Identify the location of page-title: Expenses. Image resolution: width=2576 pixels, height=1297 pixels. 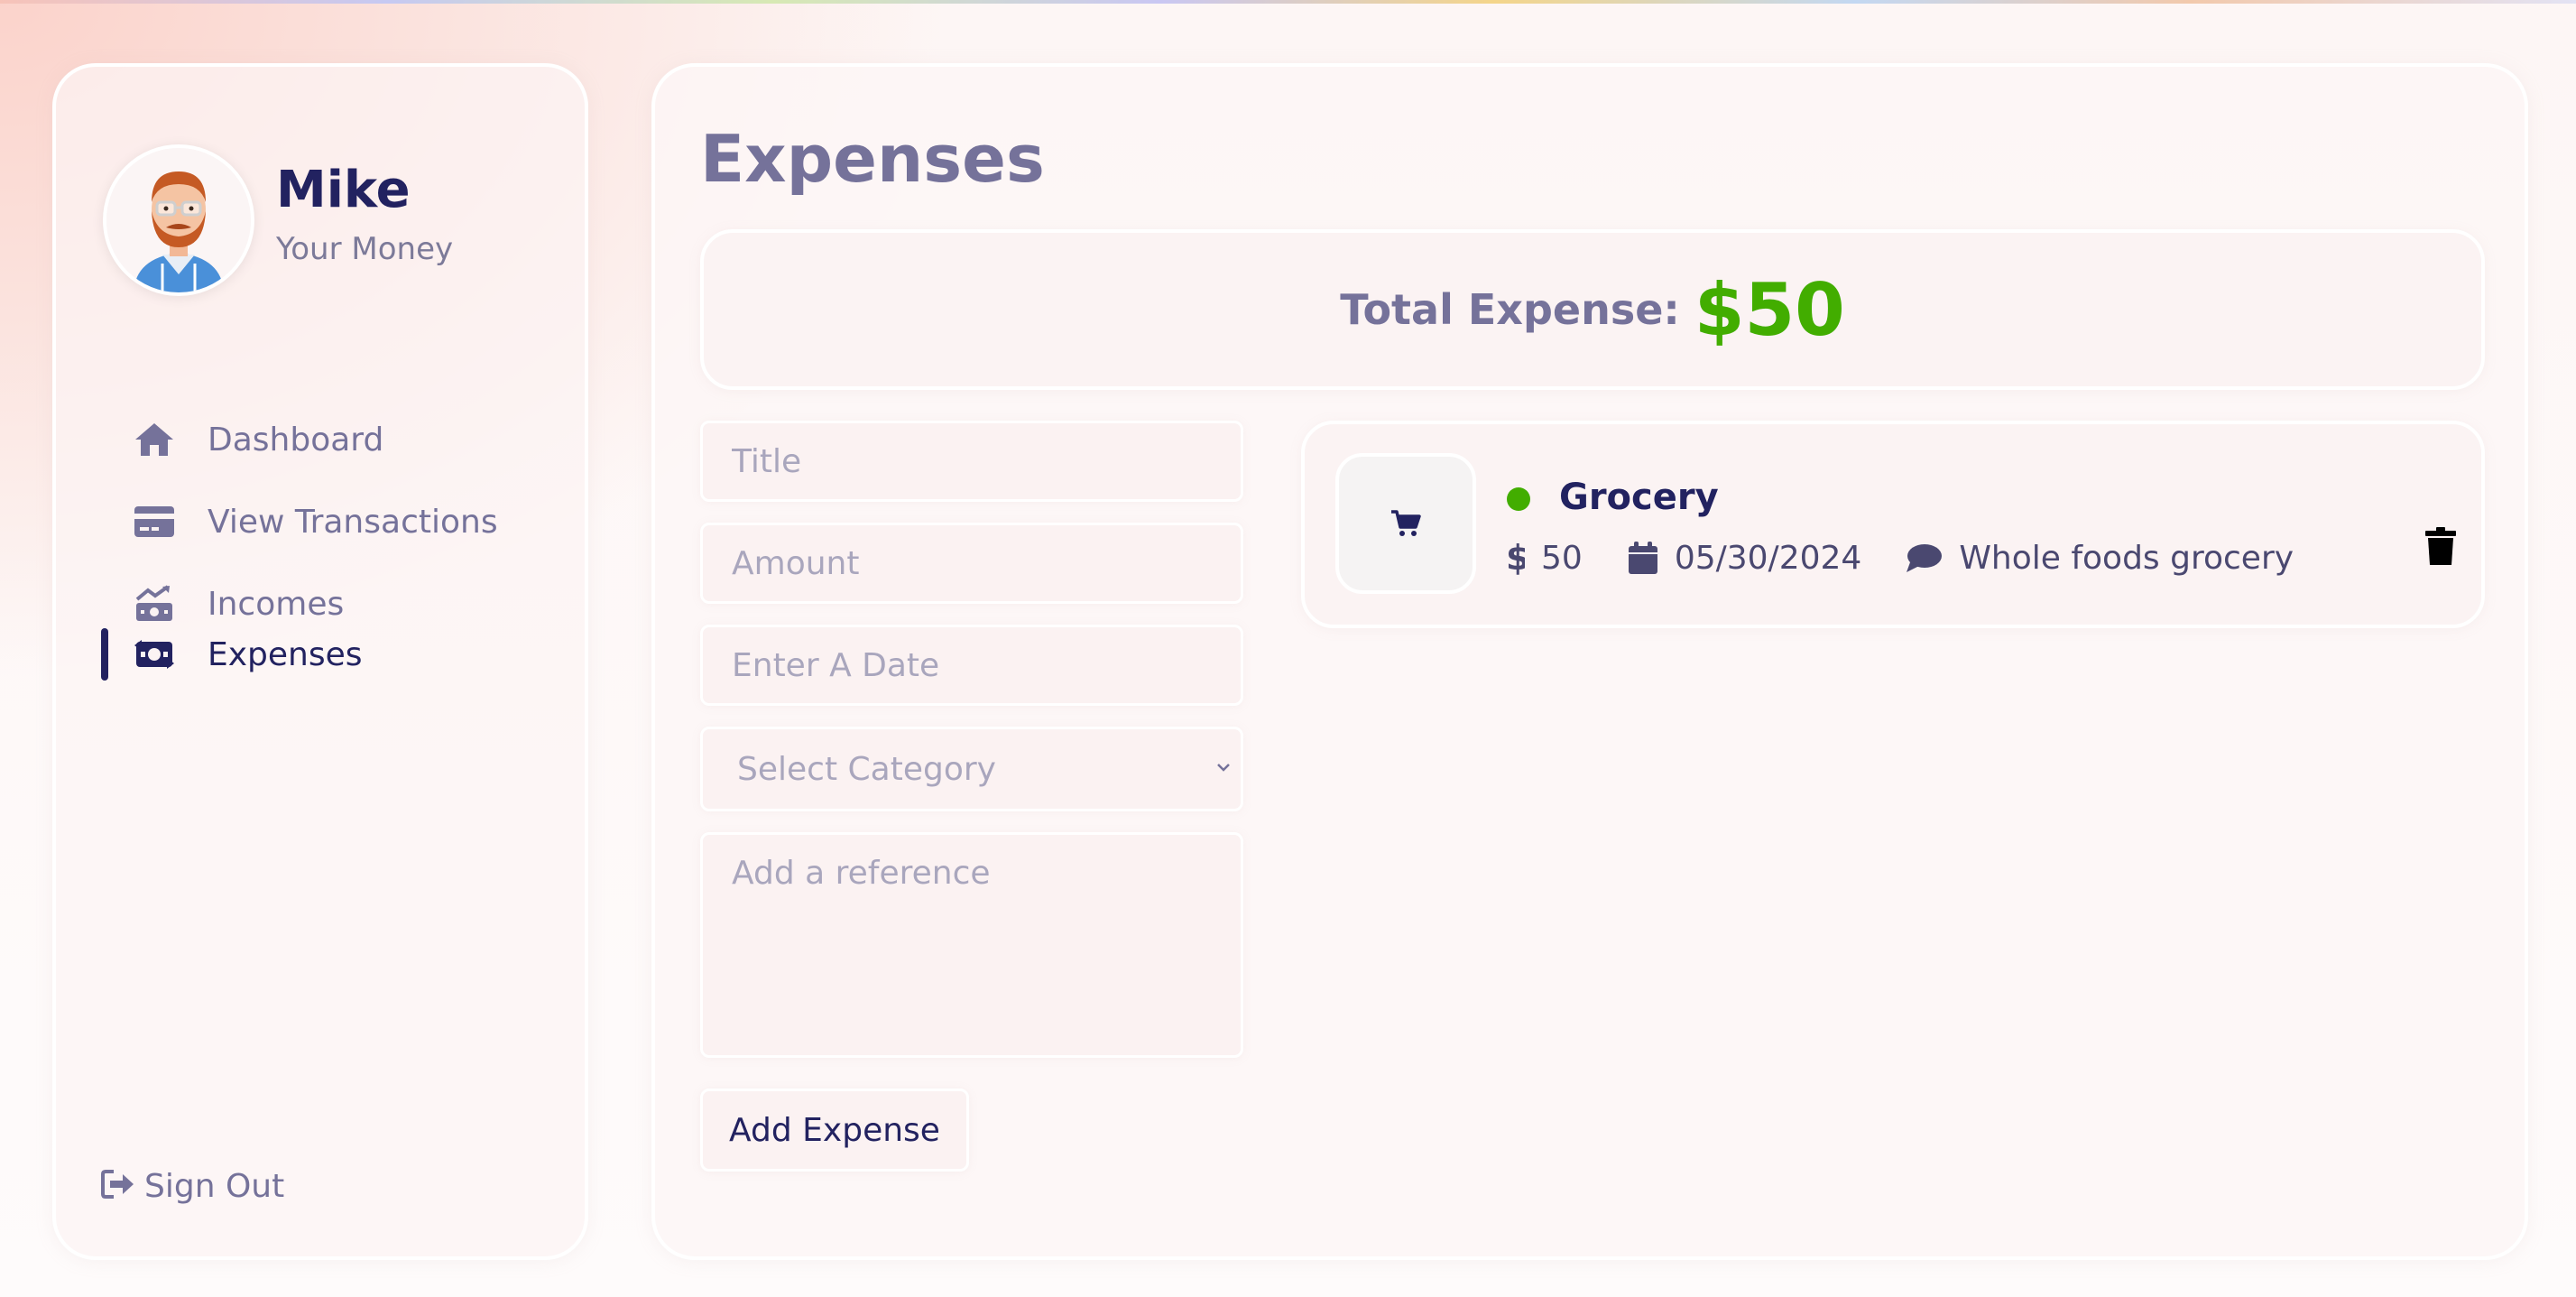
(872, 159).